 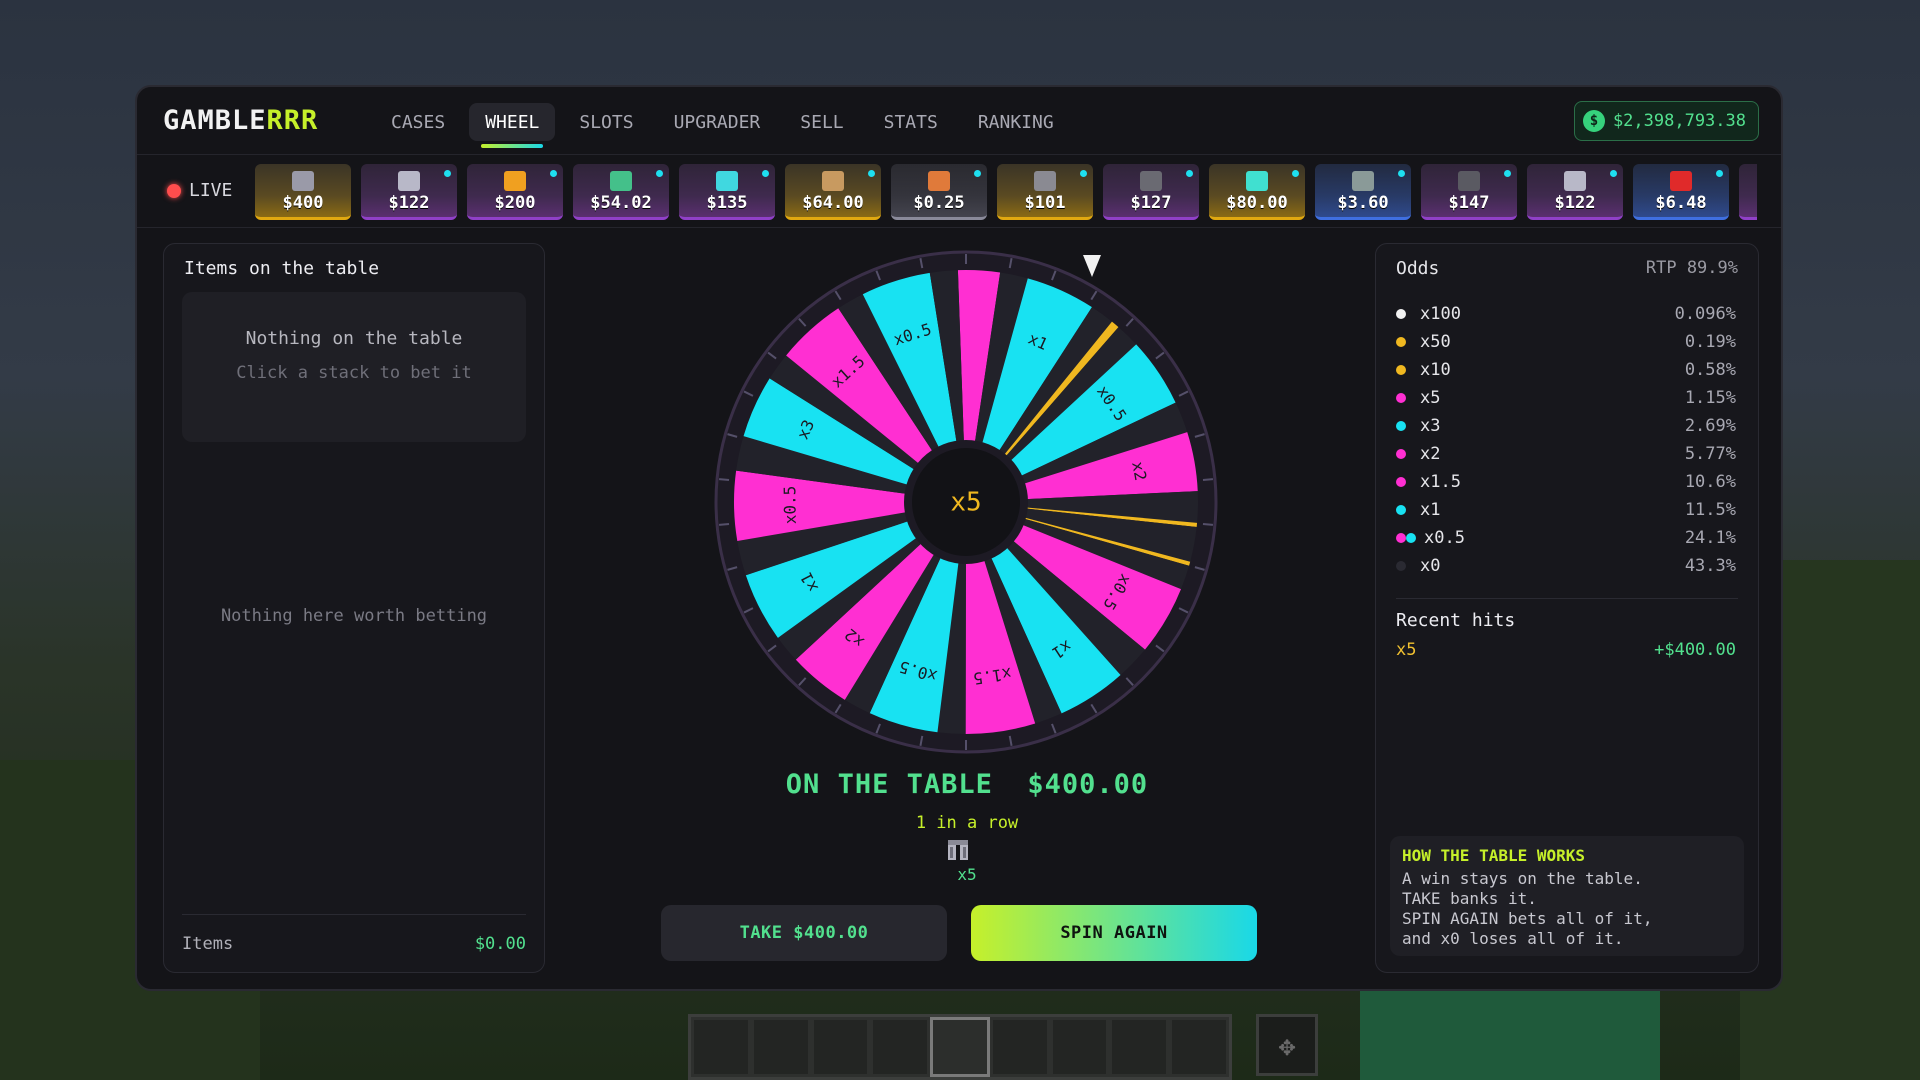 What do you see at coordinates (1435, 370) in the screenshot?
I see `odds-multiplier: x10` at bounding box center [1435, 370].